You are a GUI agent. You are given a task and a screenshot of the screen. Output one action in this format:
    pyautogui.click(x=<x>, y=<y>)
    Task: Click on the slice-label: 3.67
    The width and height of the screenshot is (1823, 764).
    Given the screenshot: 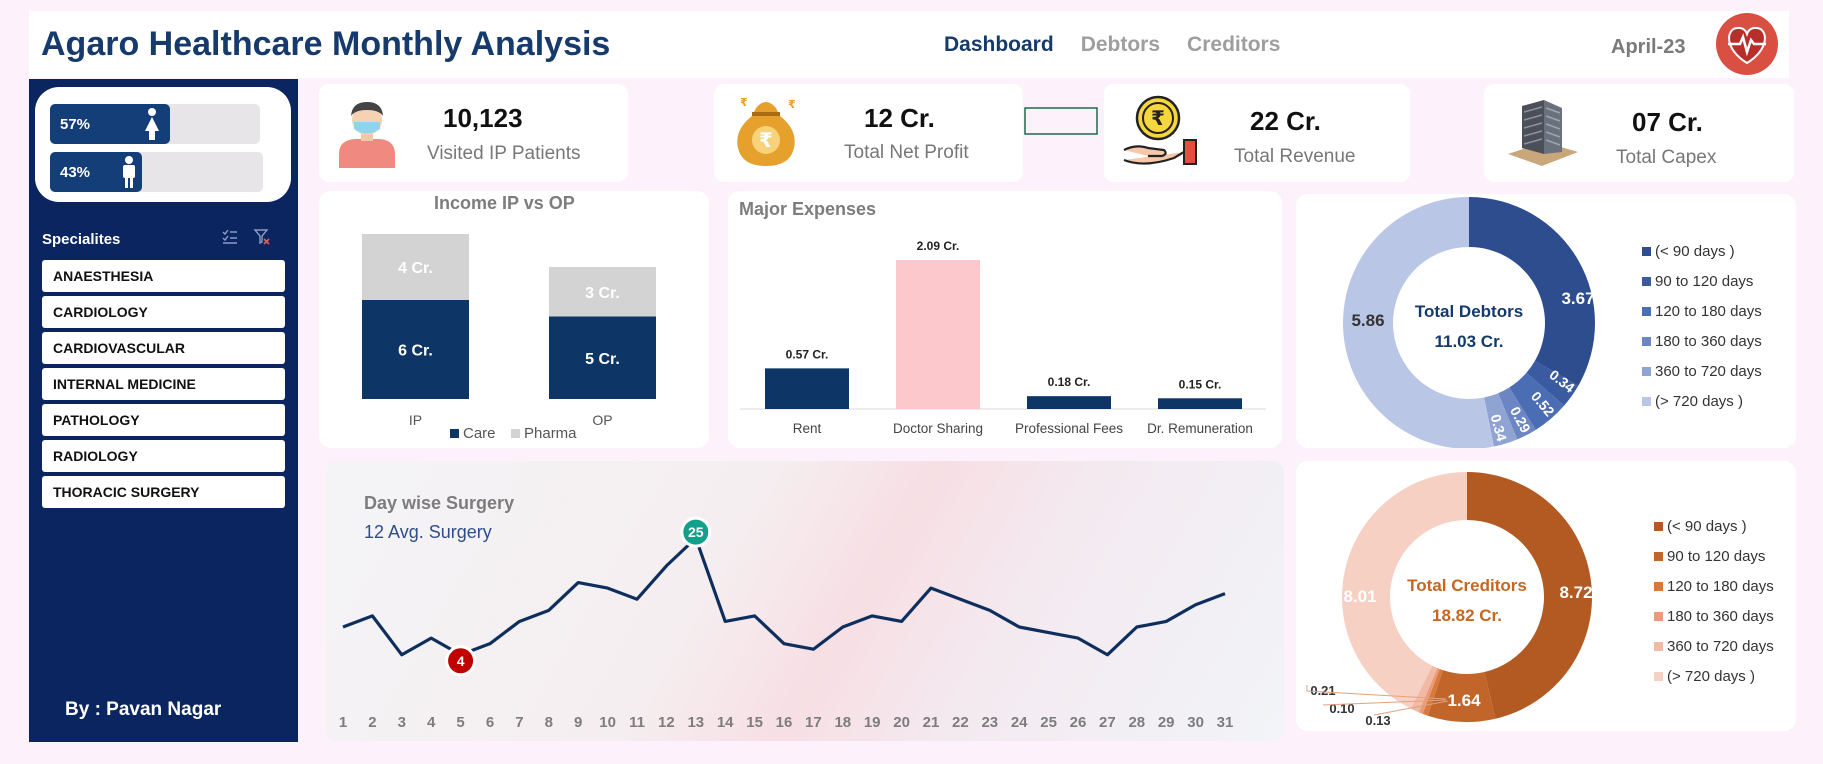 What is the action you would take?
    pyautogui.click(x=1577, y=298)
    